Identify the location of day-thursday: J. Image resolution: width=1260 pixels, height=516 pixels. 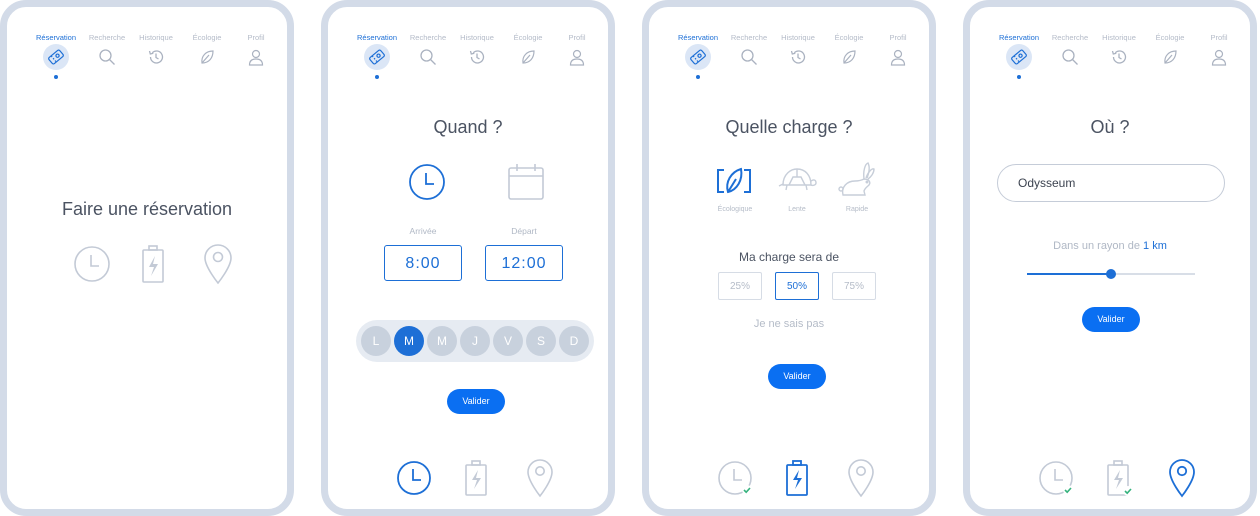
(475, 341).